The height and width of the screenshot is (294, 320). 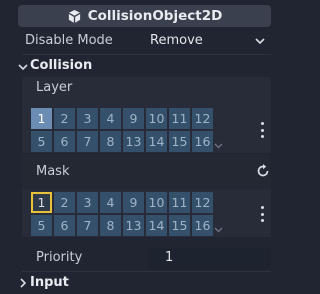 I want to click on collision-section-header: Collision, so click(x=144, y=66).